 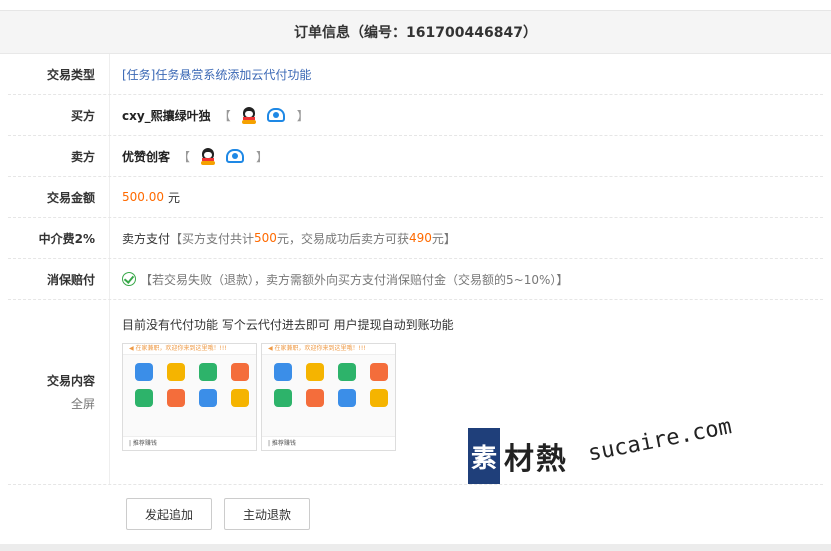 What do you see at coordinates (415, 115) in the screenshot?
I see `row-buyer: 买方 cxy_熙攘绿叶独 【 】` at bounding box center [415, 115].